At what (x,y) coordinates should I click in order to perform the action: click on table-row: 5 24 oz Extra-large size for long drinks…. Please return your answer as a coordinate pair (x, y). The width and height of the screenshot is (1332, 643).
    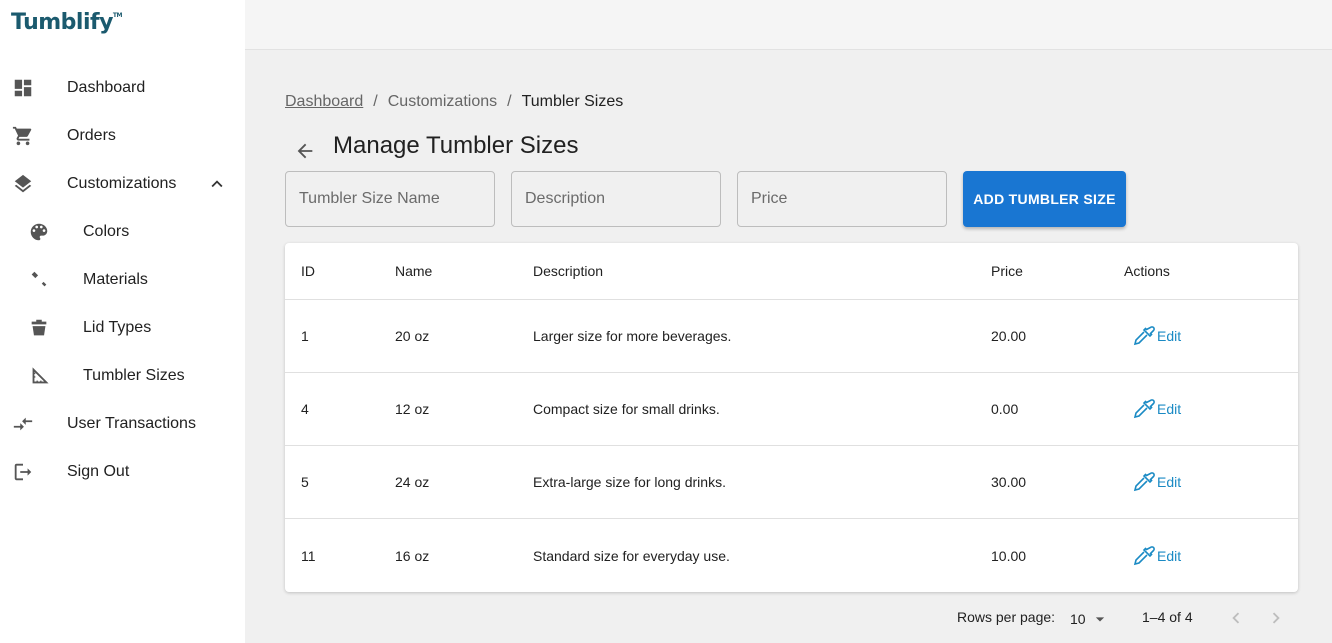
    Looking at the image, I should click on (791, 482).